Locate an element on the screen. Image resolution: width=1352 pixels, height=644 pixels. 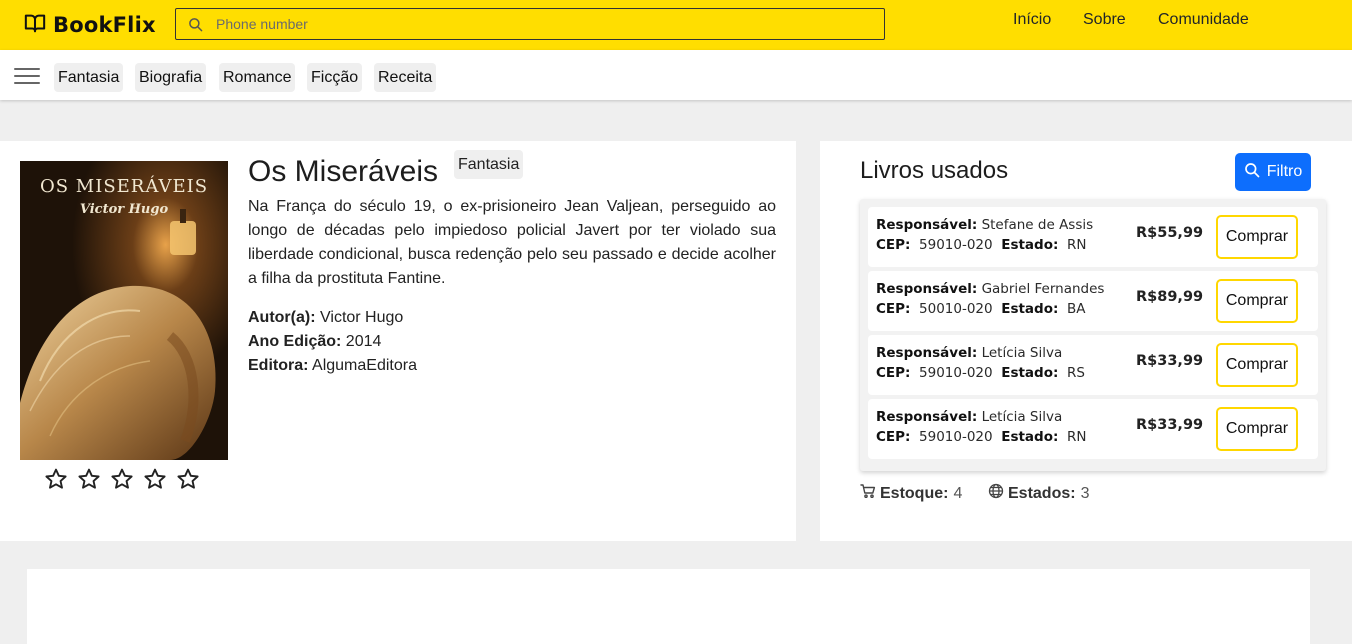
category-fantasia: Fantasia is located at coordinates (89, 77).